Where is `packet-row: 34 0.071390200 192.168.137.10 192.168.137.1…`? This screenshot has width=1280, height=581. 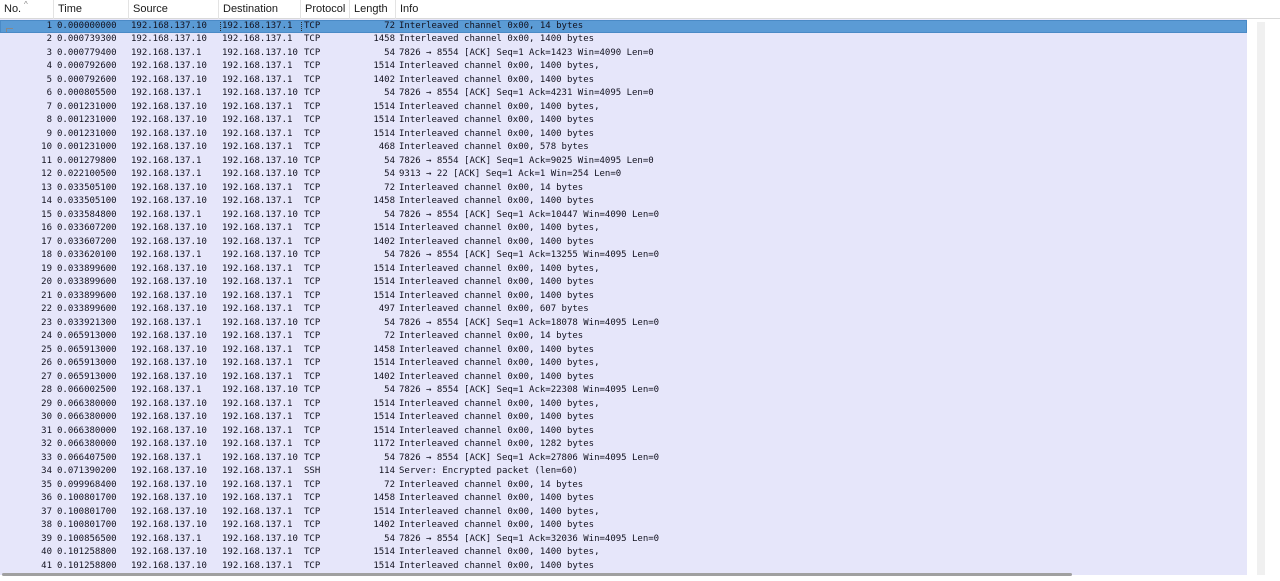 packet-row: 34 0.071390200 192.168.137.10 192.168.137.1… is located at coordinates (623, 472).